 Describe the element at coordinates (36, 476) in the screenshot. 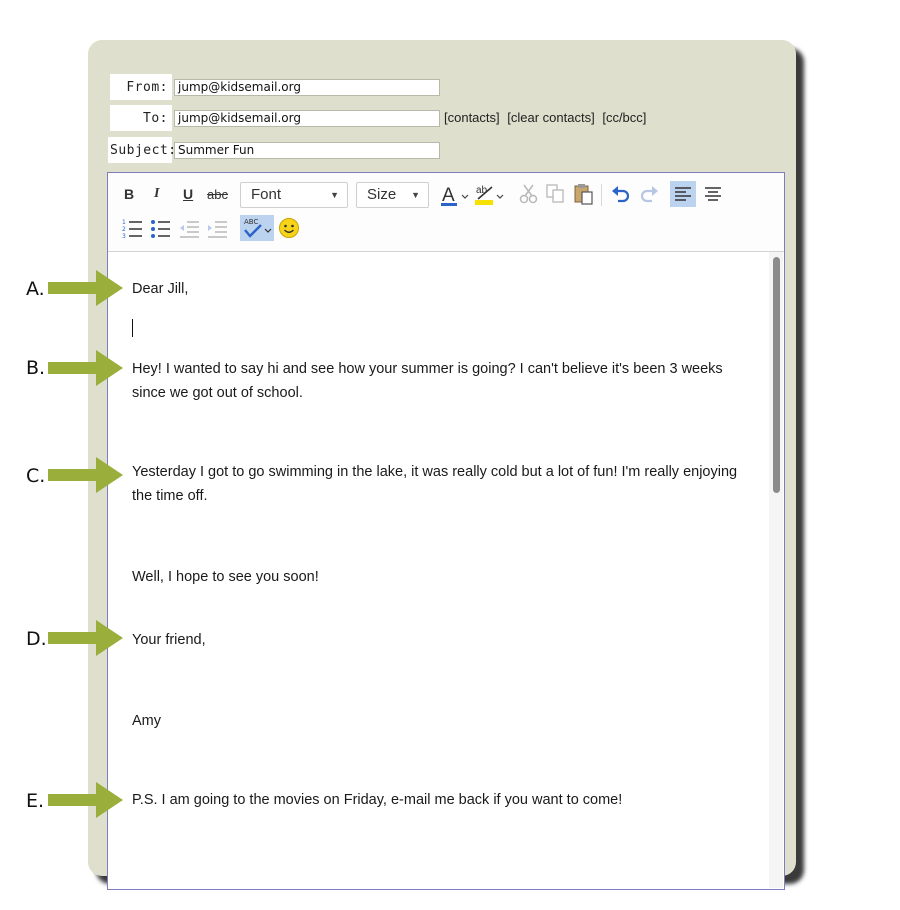

I see `marker-c: C.` at that location.